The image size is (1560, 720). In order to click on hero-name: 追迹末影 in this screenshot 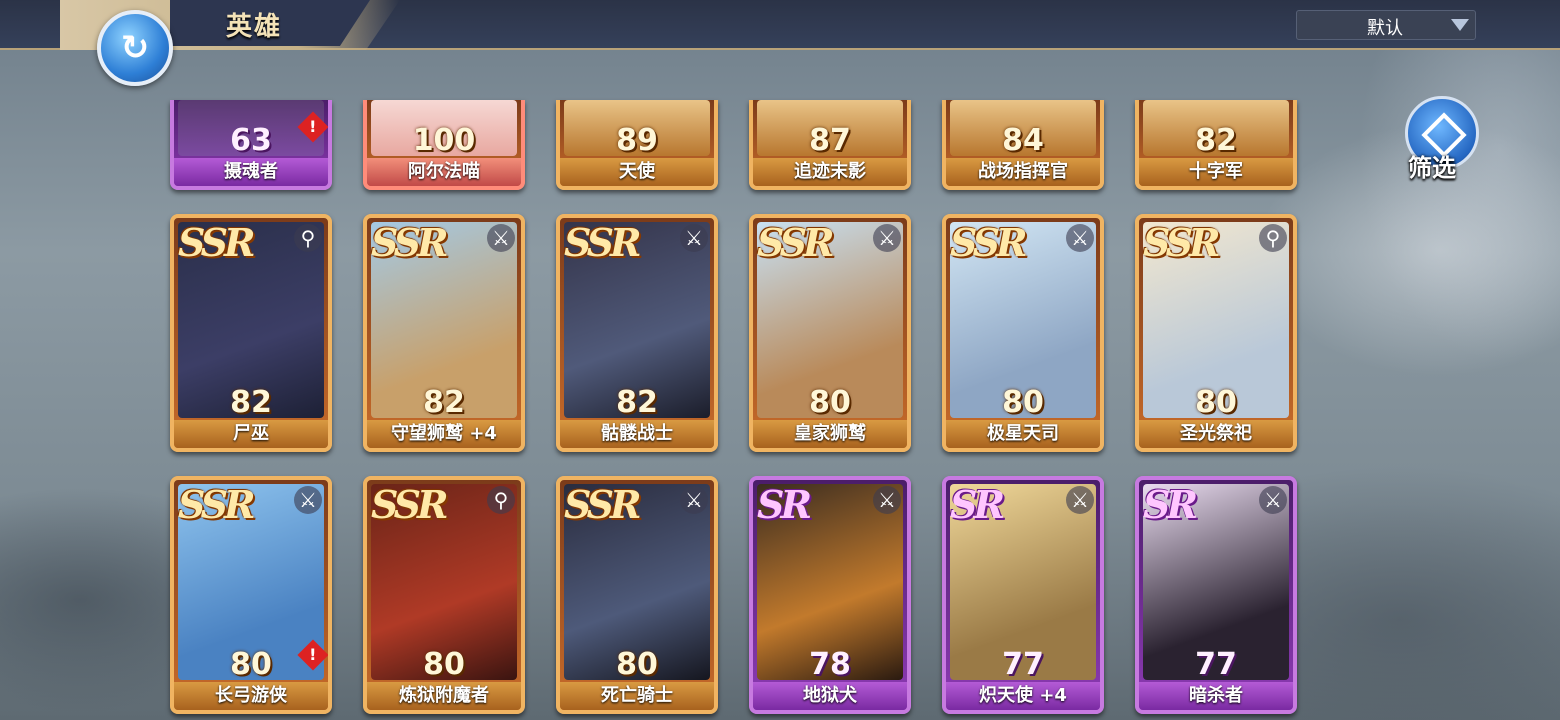, I will do `click(830, 171)`.